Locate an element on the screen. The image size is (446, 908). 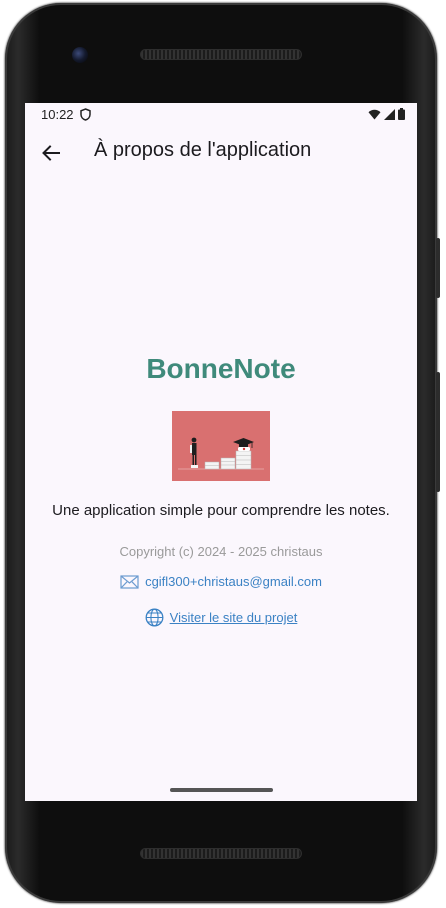
bottom-speaker is located at coordinates (221, 853).